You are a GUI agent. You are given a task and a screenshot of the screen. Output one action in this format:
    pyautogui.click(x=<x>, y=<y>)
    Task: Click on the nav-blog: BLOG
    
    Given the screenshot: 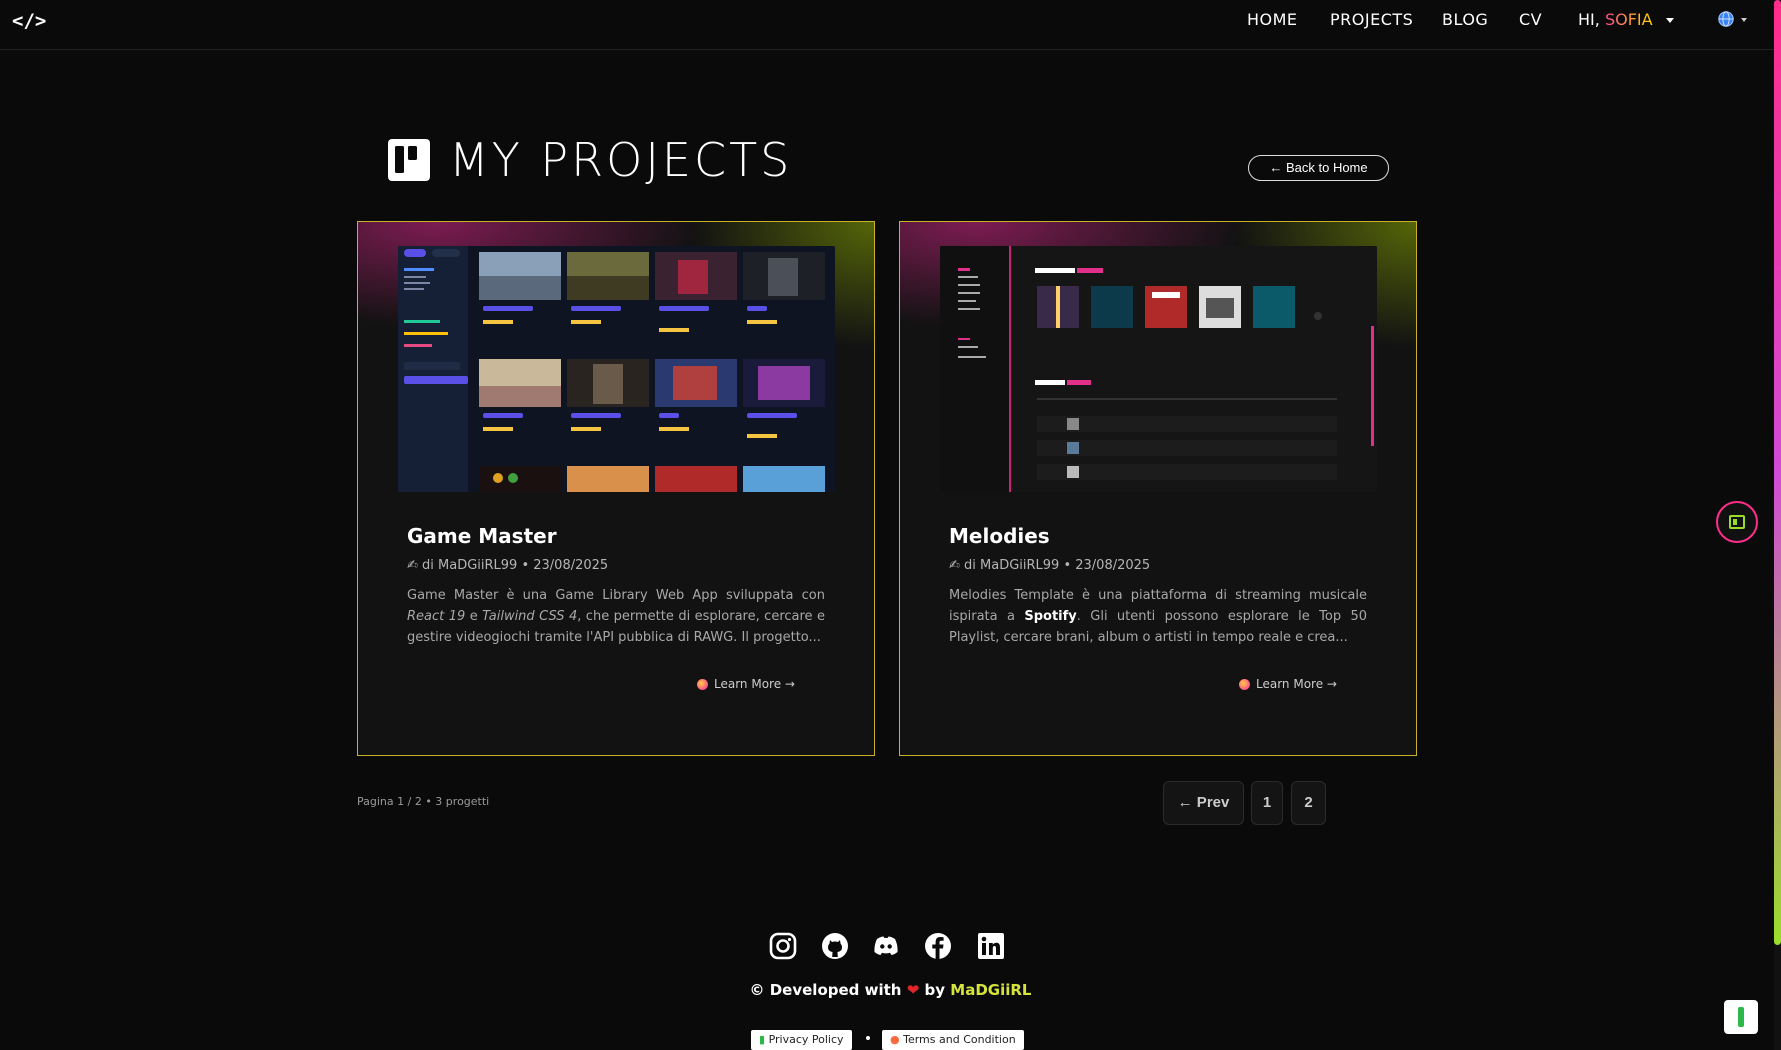 What is the action you would take?
    pyautogui.click(x=1465, y=19)
    